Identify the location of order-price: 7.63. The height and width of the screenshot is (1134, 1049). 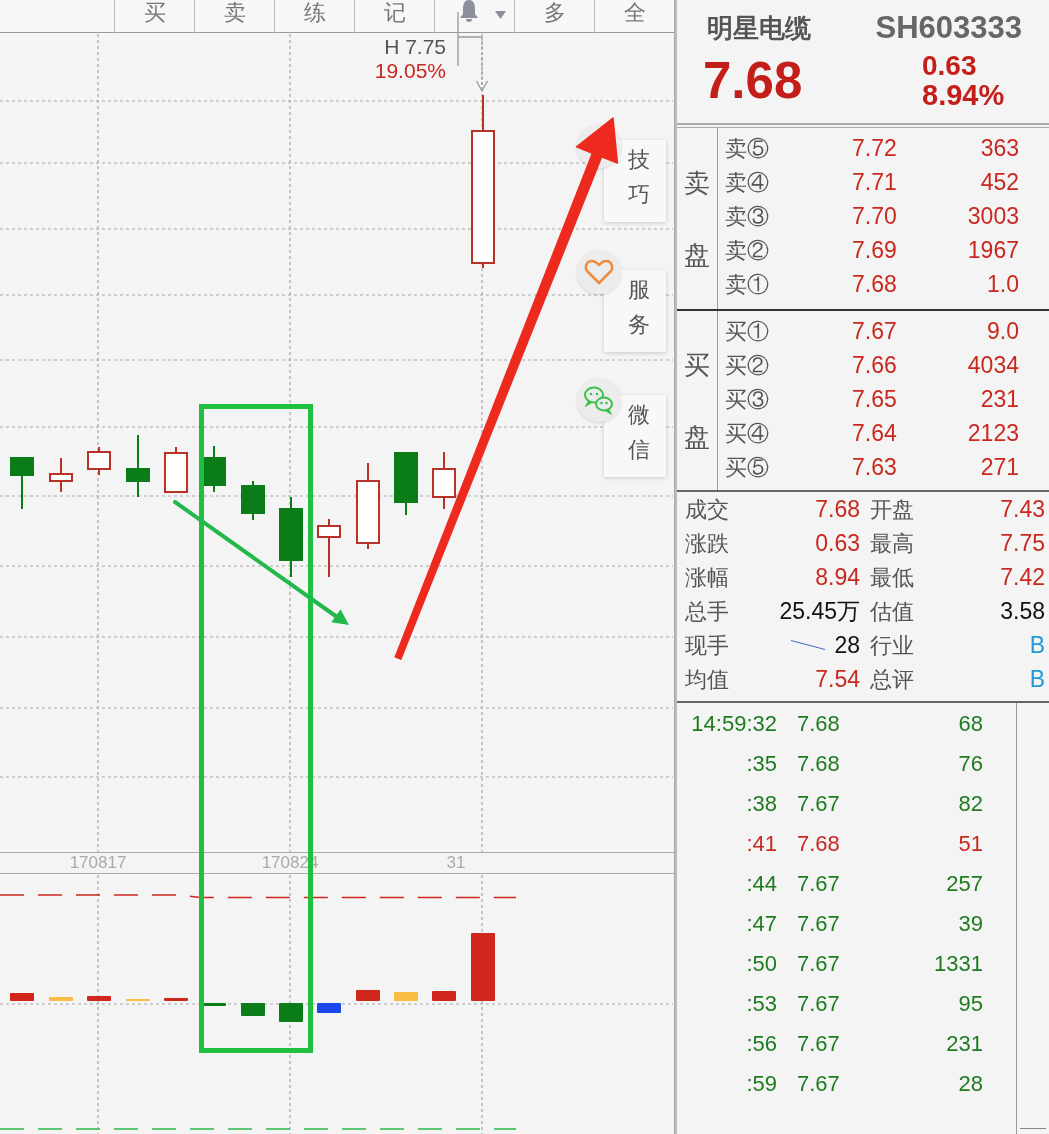
(874, 467).